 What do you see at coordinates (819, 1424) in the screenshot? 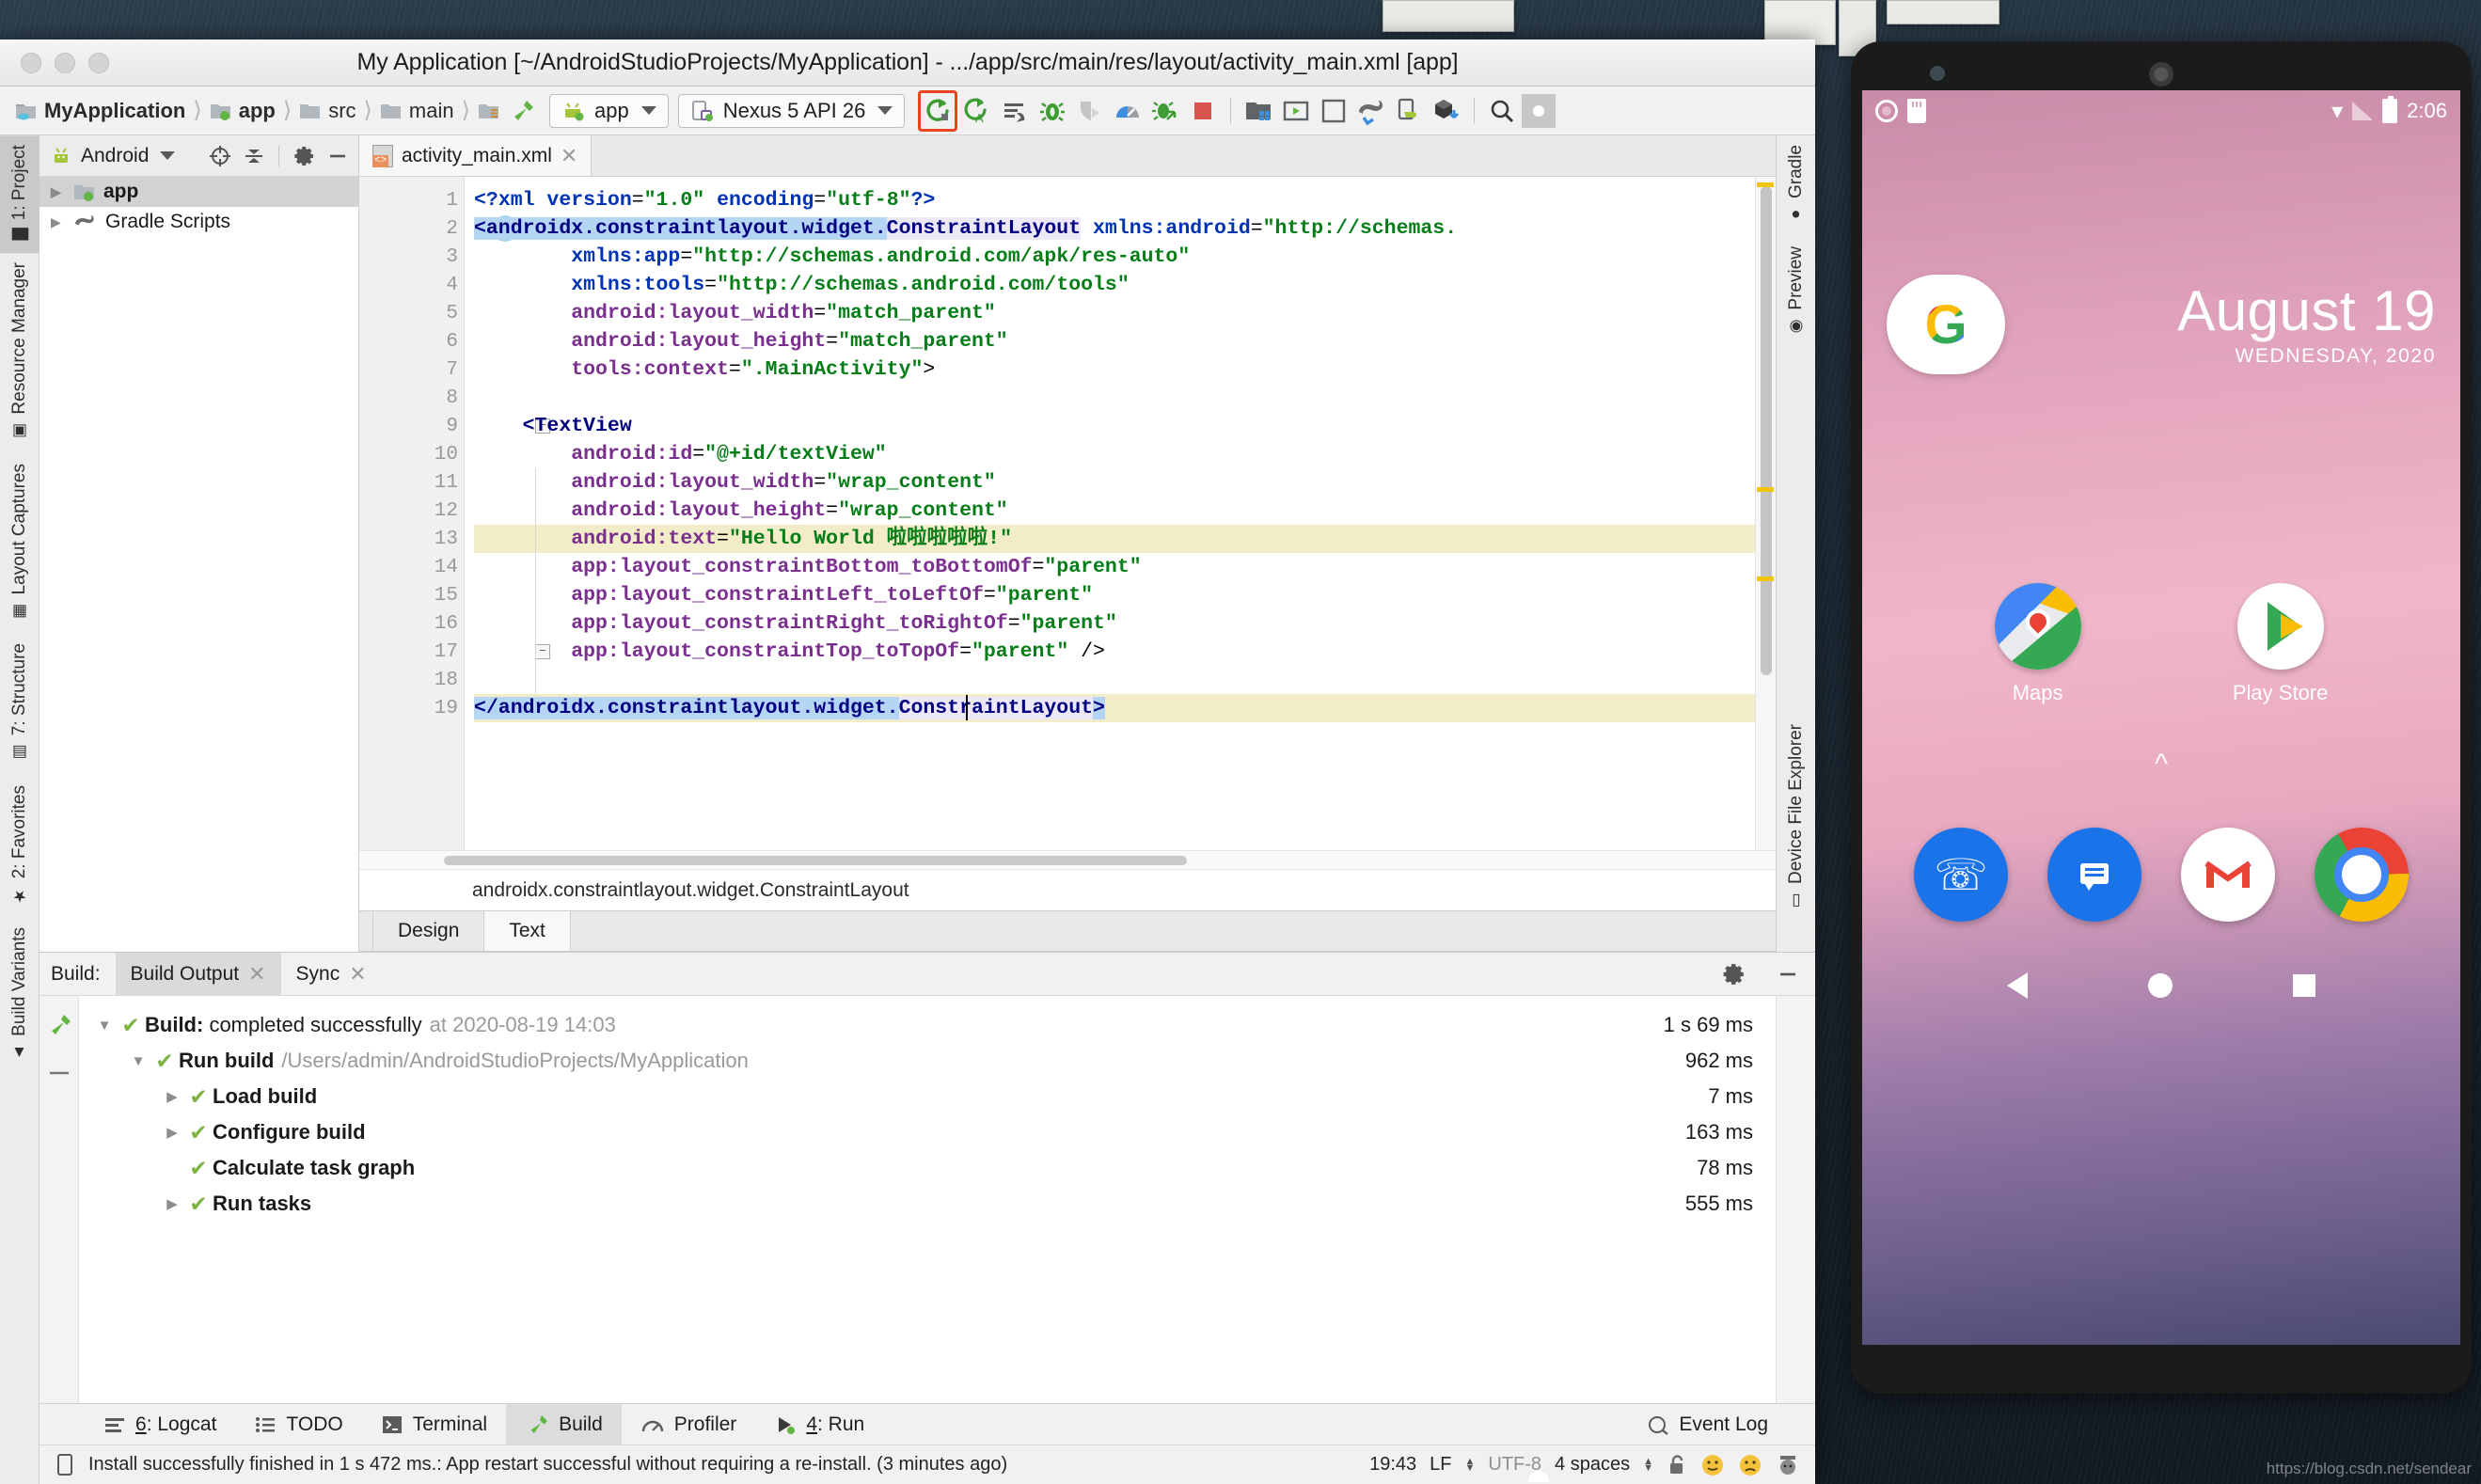
I see `tool-button-run: 4: Run` at bounding box center [819, 1424].